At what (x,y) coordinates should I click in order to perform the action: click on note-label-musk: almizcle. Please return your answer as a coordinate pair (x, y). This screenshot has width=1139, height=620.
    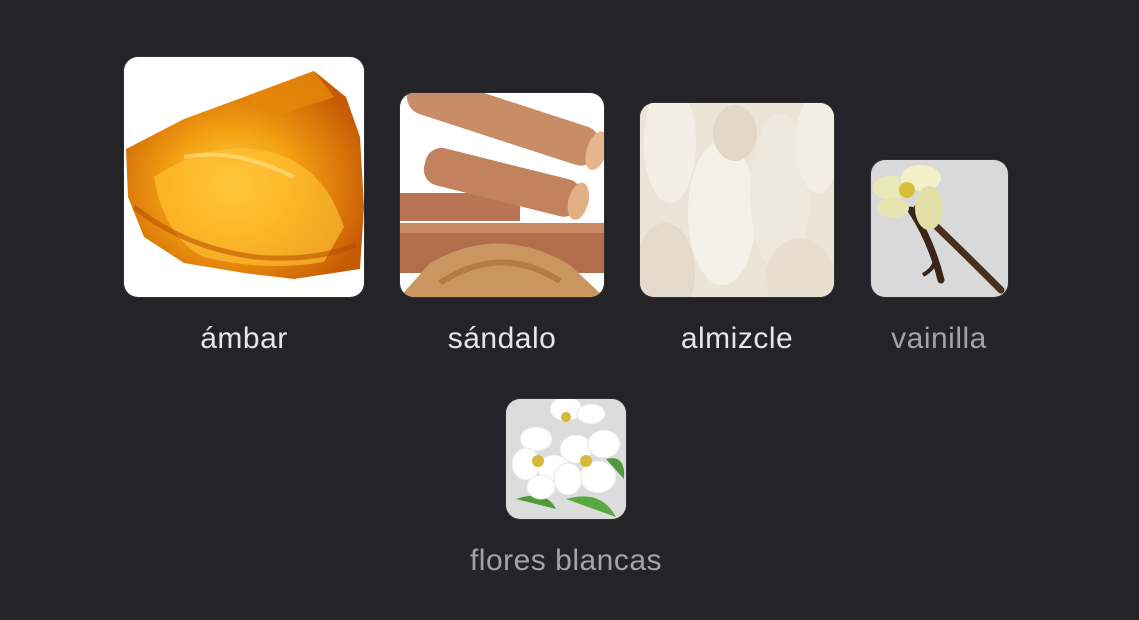
    Looking at the image, I should click on (737, 338).